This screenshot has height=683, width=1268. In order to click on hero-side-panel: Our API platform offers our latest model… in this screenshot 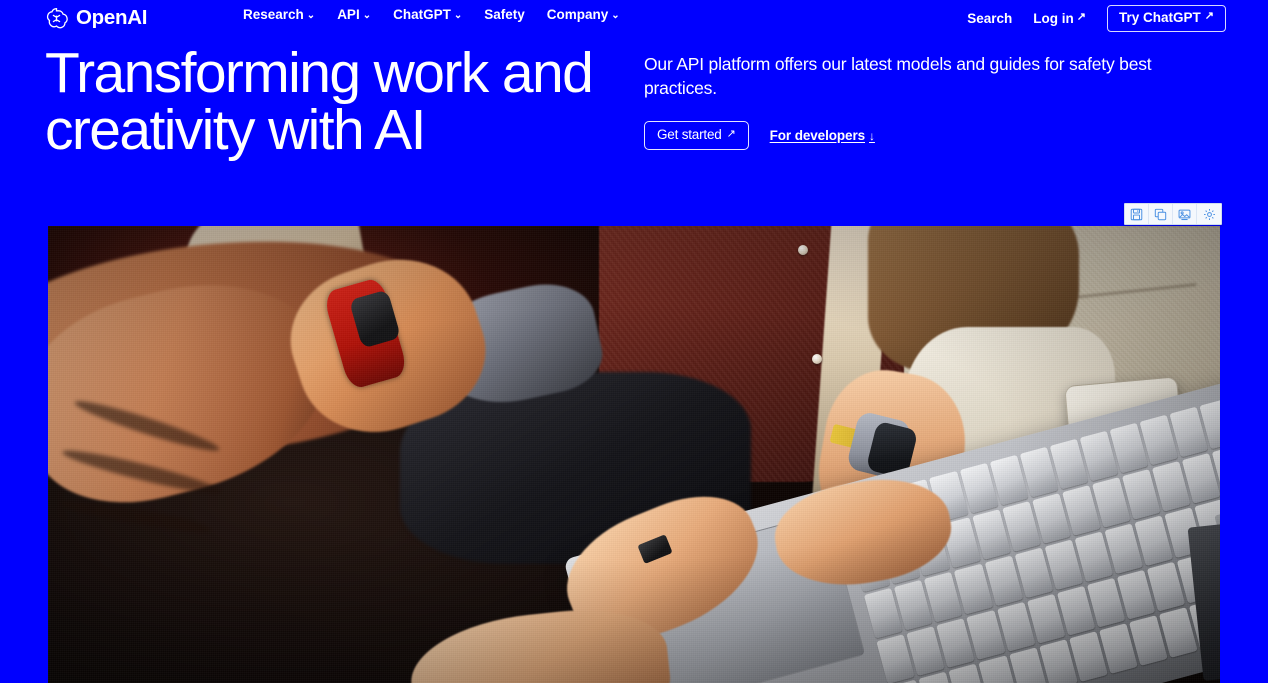, I will do `click(929, 101)`.